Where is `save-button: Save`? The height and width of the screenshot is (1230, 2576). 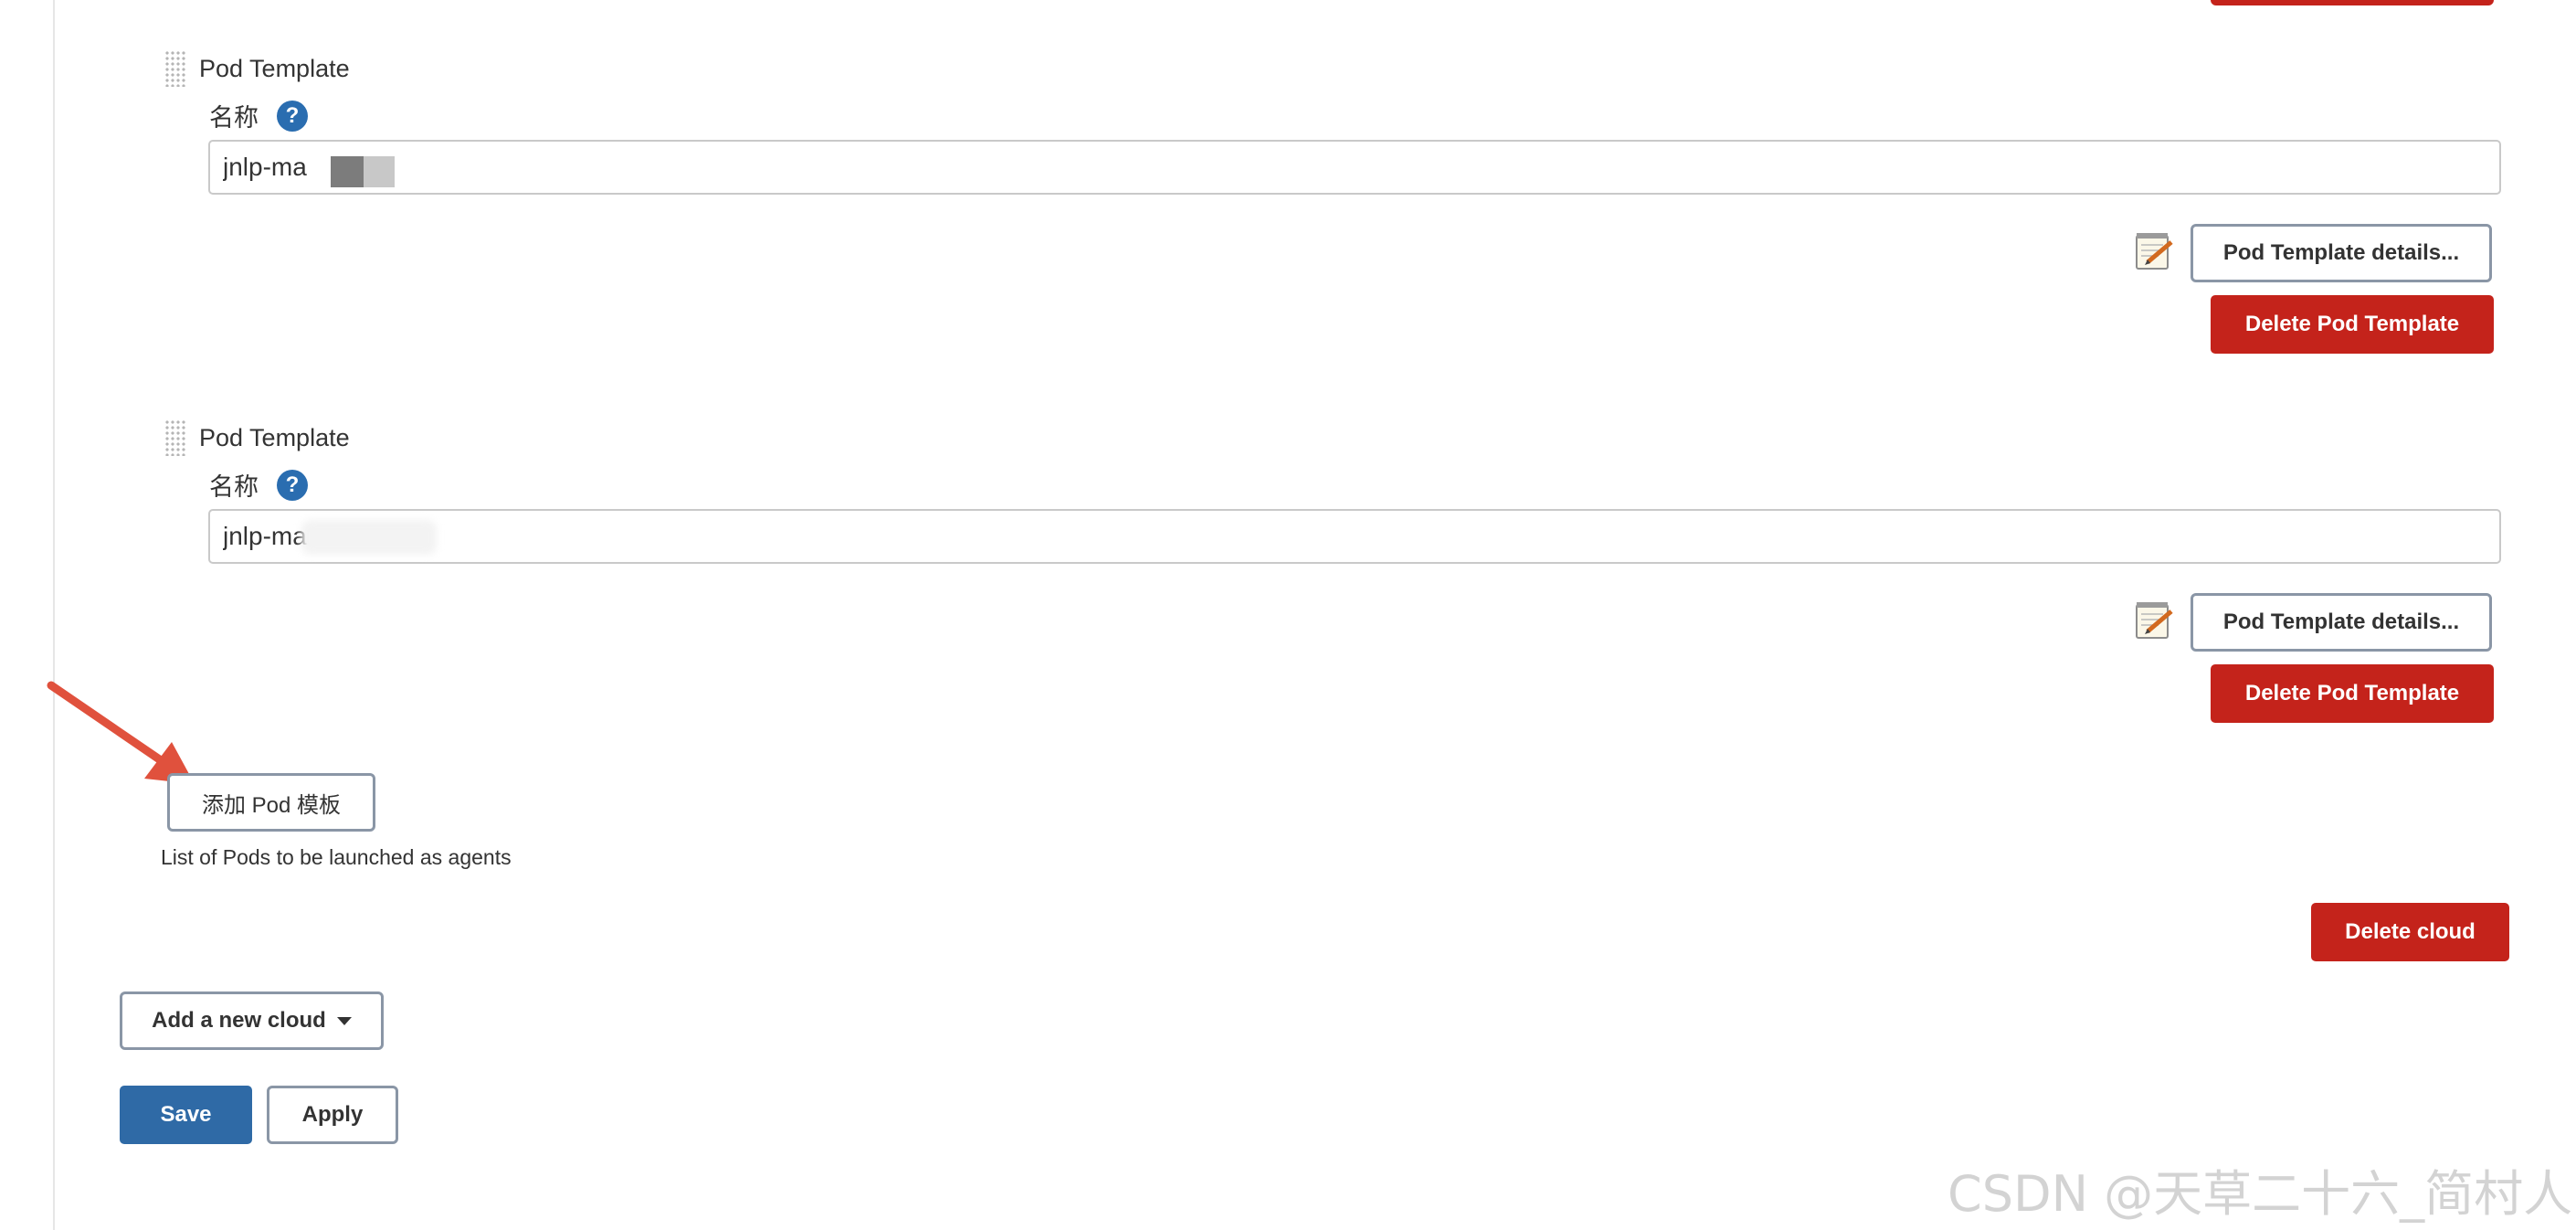
save-button: Save is located at coordinates (186, 1115).